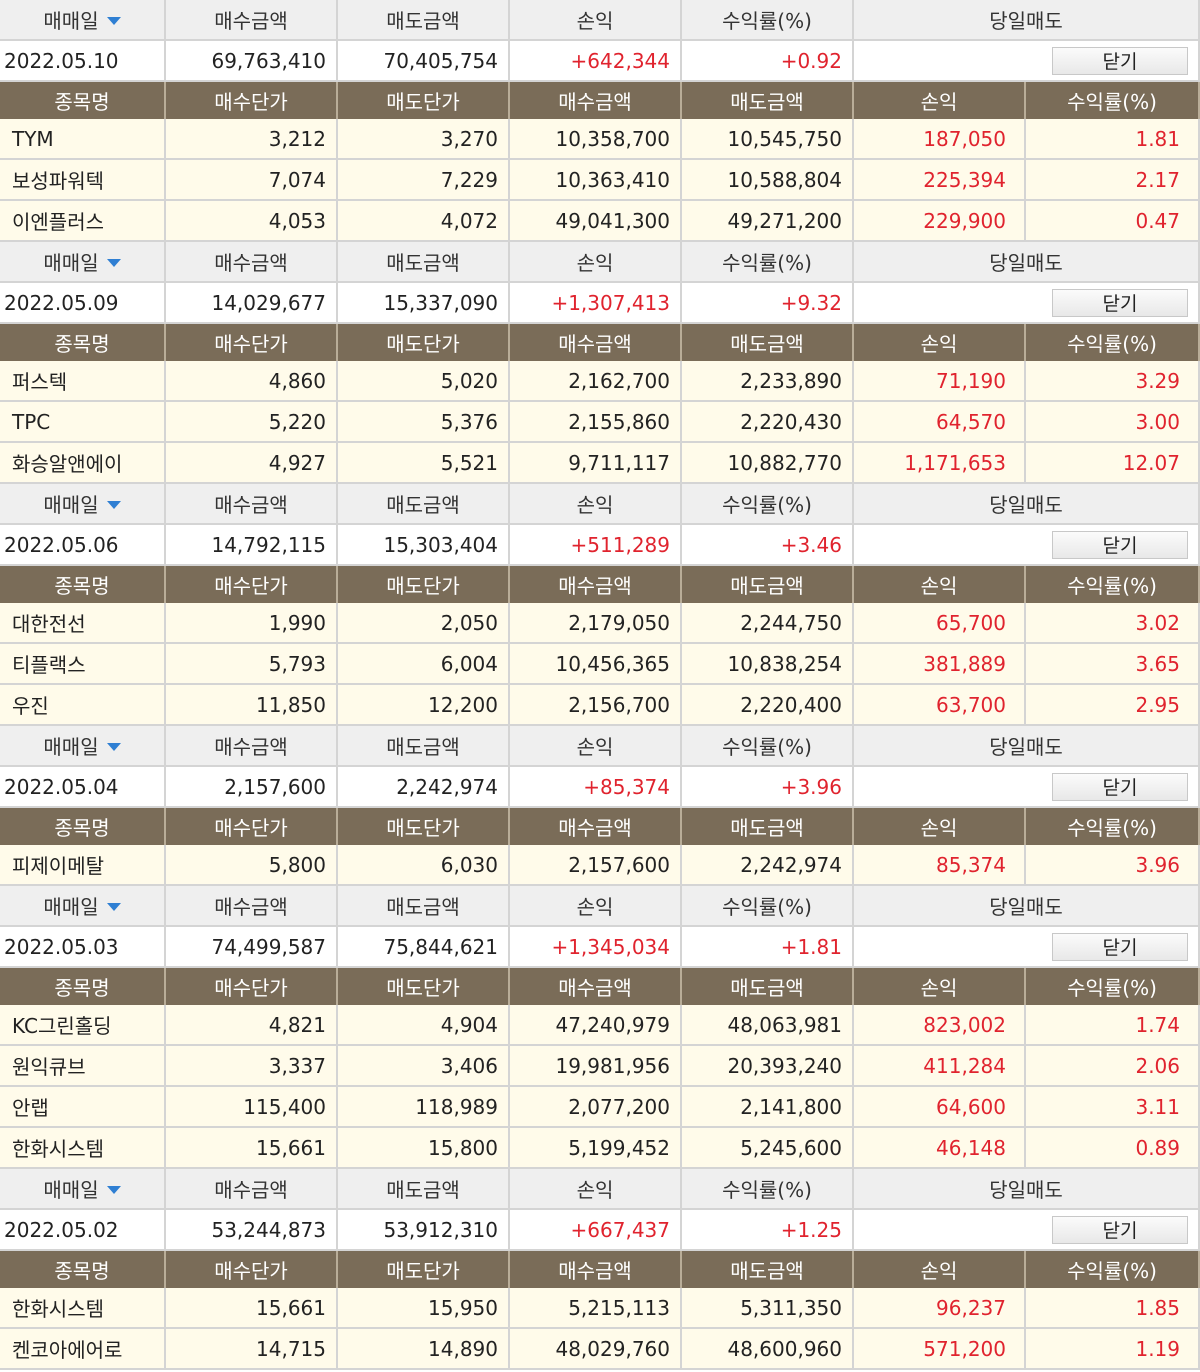  I want to click on summary-return-rate: +9.32, so click(768, 303).